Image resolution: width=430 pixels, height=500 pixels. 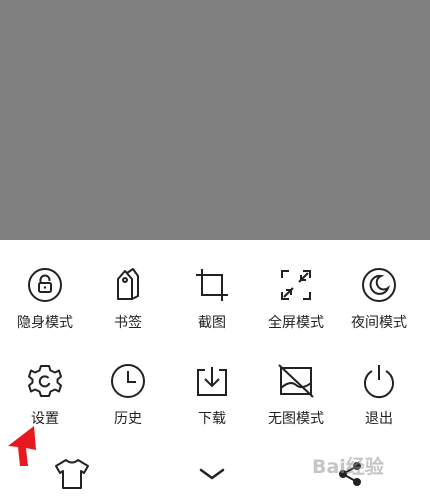 What do you see at coordinates (212, 323) in the screenshot?
I see `menu-item-label: 截图` at bounding box center [212, 323].